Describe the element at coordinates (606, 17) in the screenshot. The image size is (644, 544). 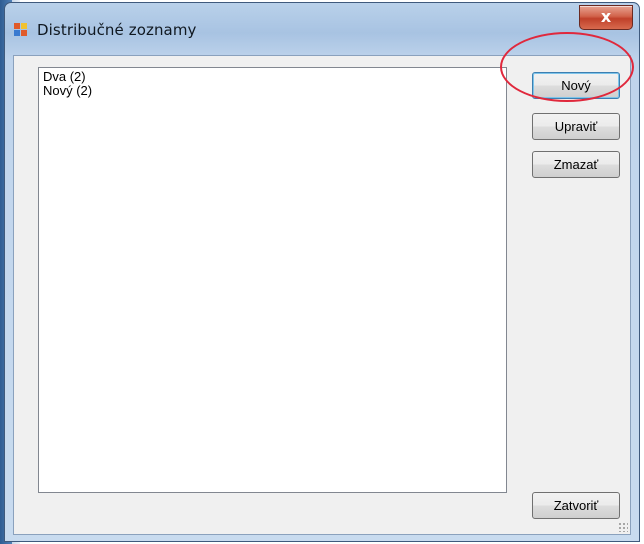
I see `close-icon: x` at that location.